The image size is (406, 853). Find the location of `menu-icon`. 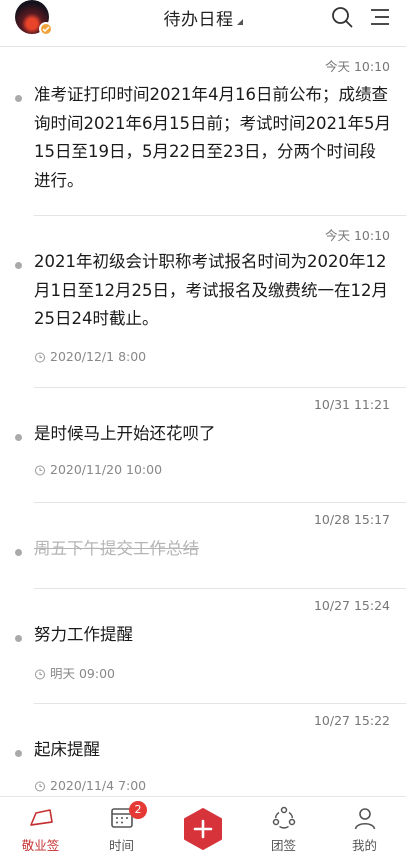

menu-icon is located at coordinates (380, 17).